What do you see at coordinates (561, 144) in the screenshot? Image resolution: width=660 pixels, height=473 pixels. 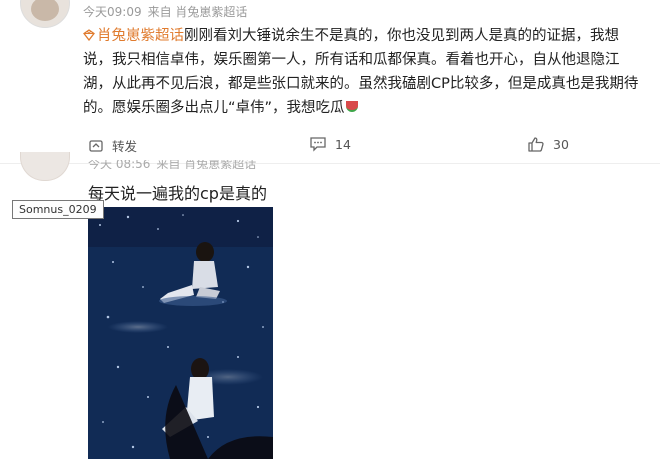 I see `like-count: 30` at bounding box center [561, 144].